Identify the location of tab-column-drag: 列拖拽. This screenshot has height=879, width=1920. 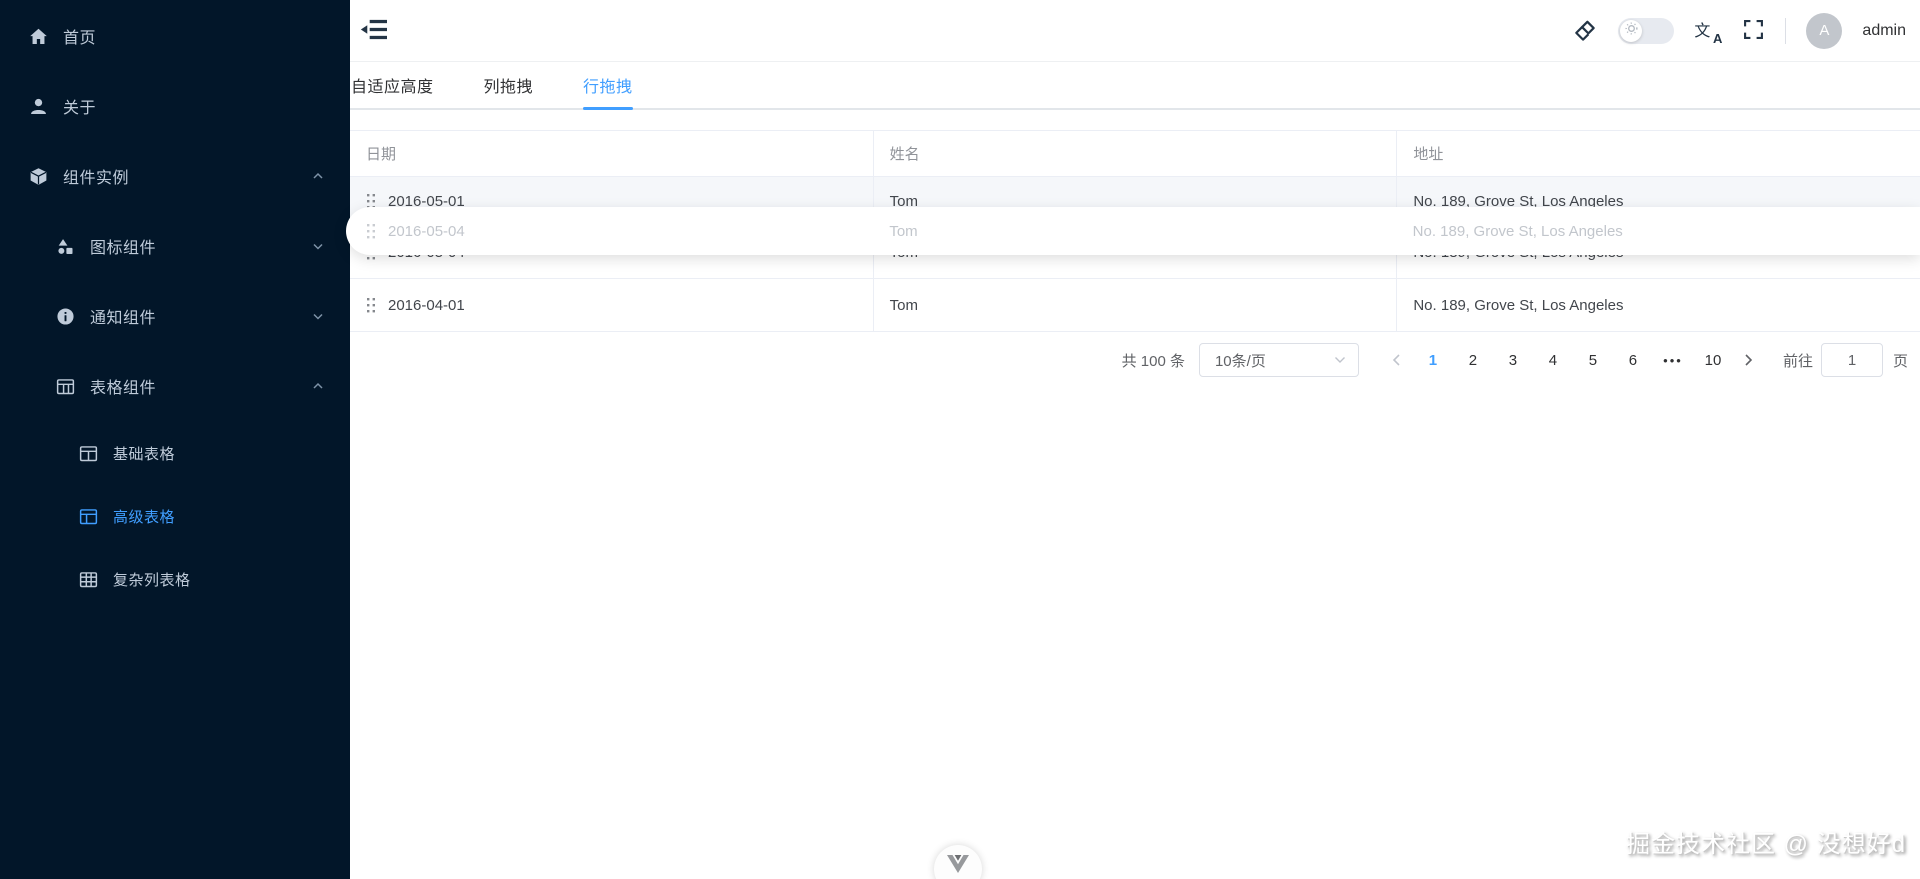
(509, 85).